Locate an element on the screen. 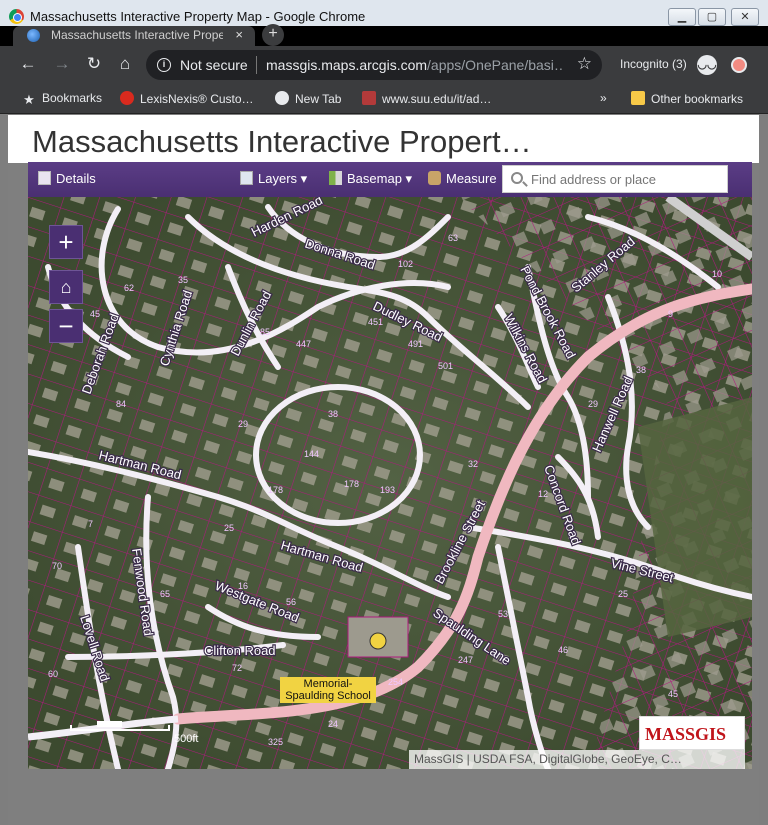 This screenshot has width=768, height=825. search-input is located at coordinates (626, 179).